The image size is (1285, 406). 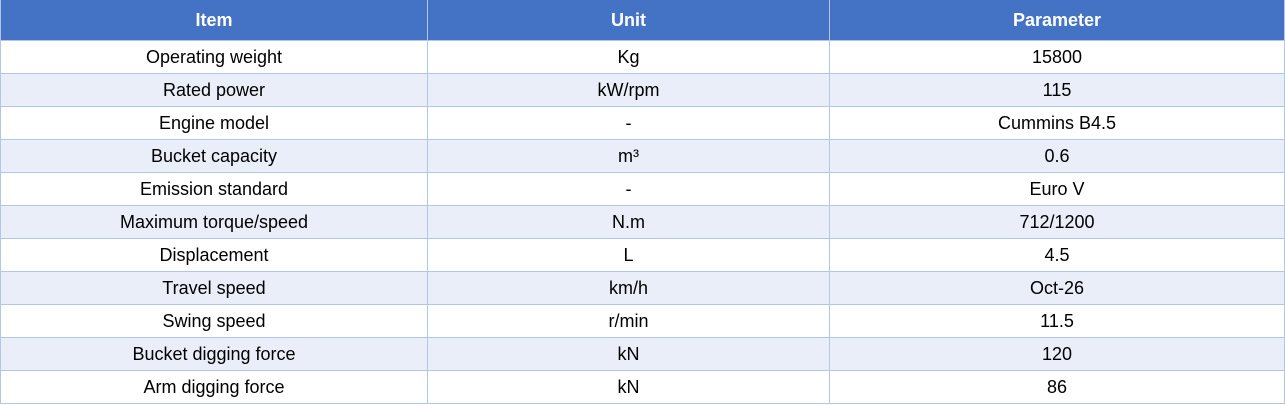 I want to click on cell-parameter: 712/1200, so click(x=1057, y=222).